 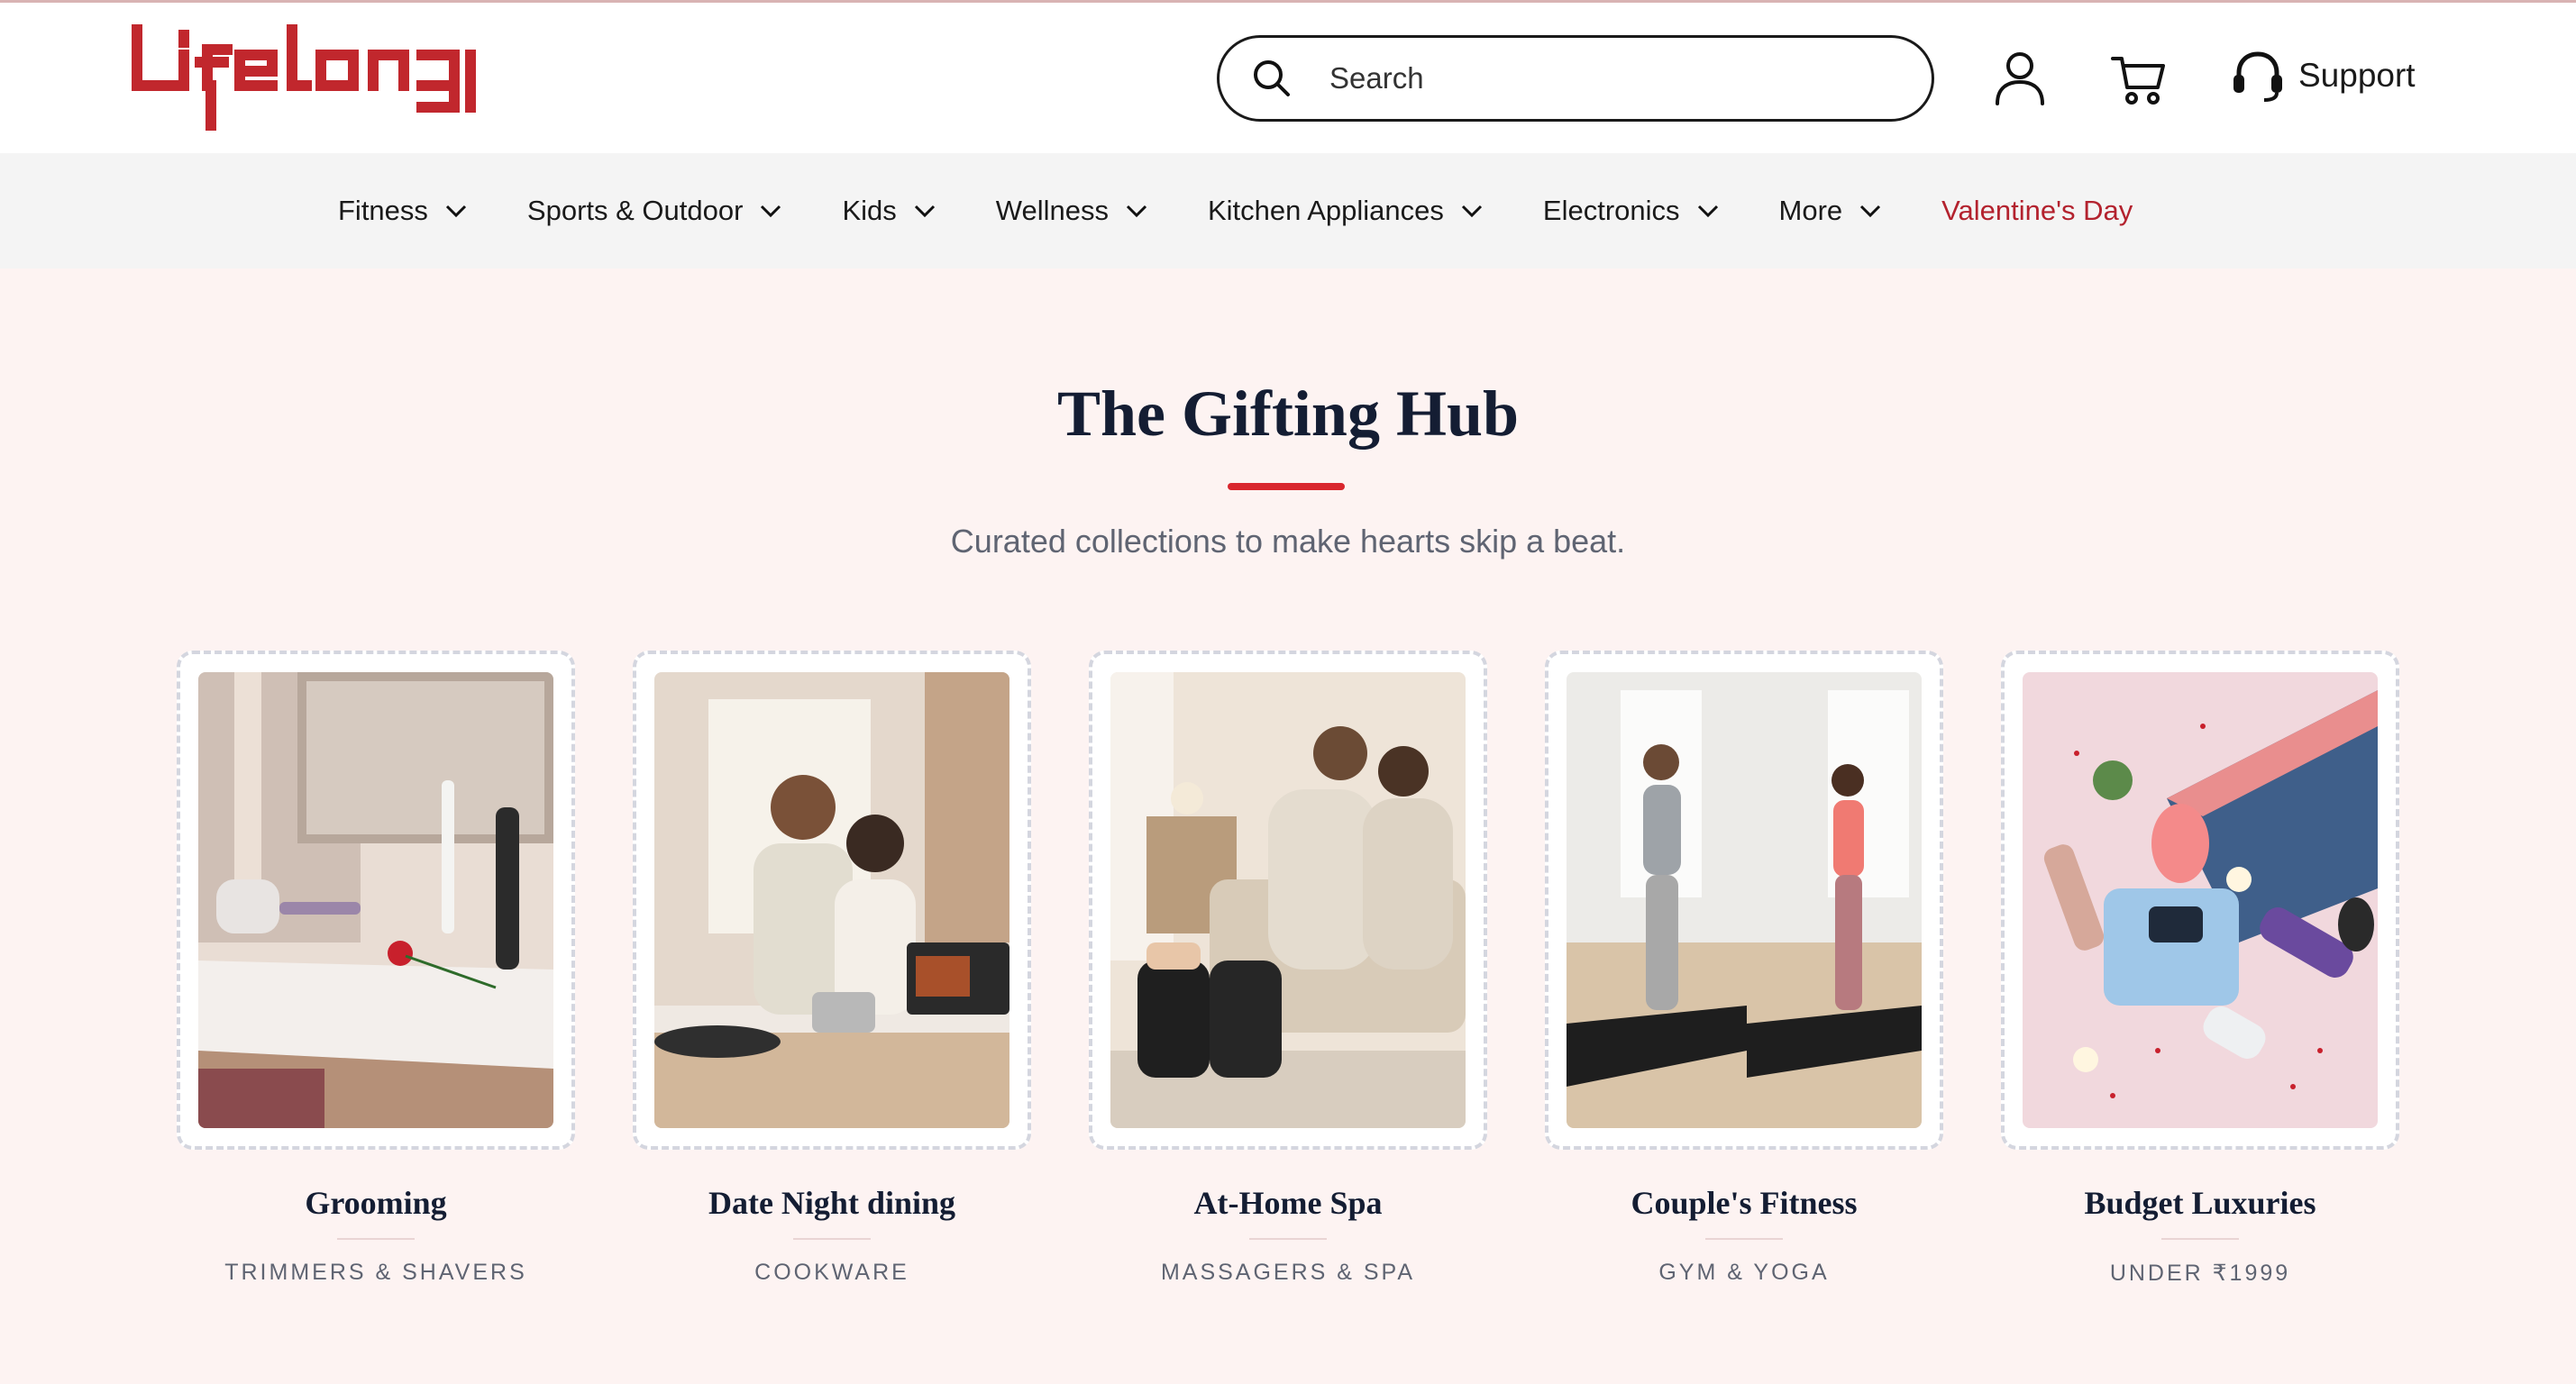 What do you see at coordinates (1744, 1203) in the screenshot?
I see `card-title: Couple's Fitness` at bounding box center [1744, 1203].